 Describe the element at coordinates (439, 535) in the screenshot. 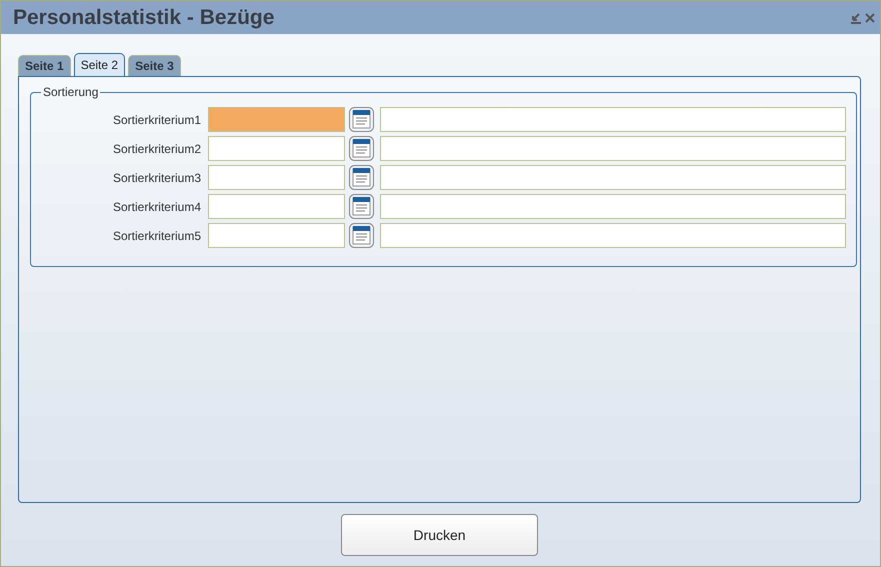

I see `print-button: Drucken` at that location.